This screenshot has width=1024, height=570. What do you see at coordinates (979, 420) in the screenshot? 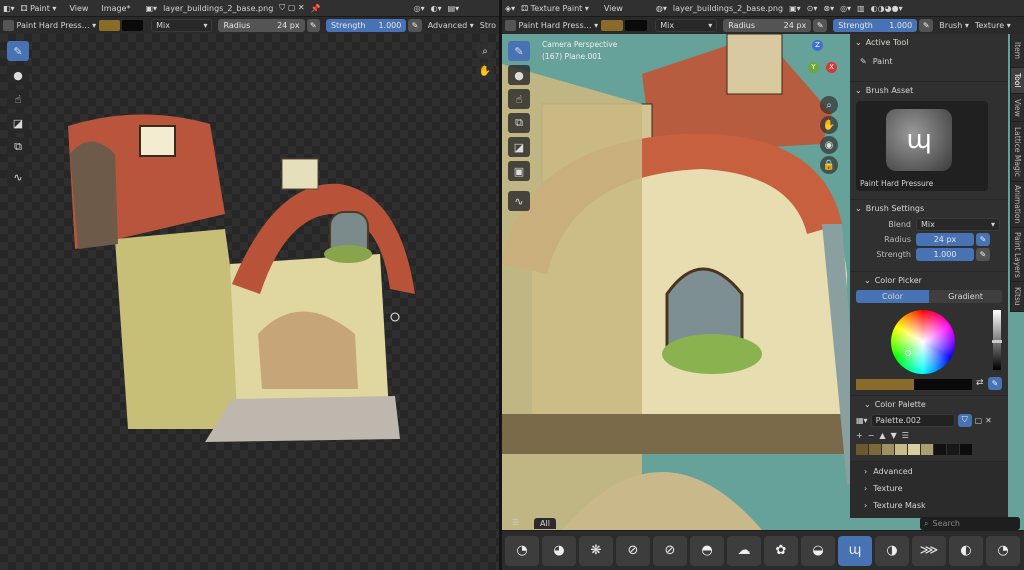
I see `duplicate-icon: ▢` at bounding box center [979, 420].